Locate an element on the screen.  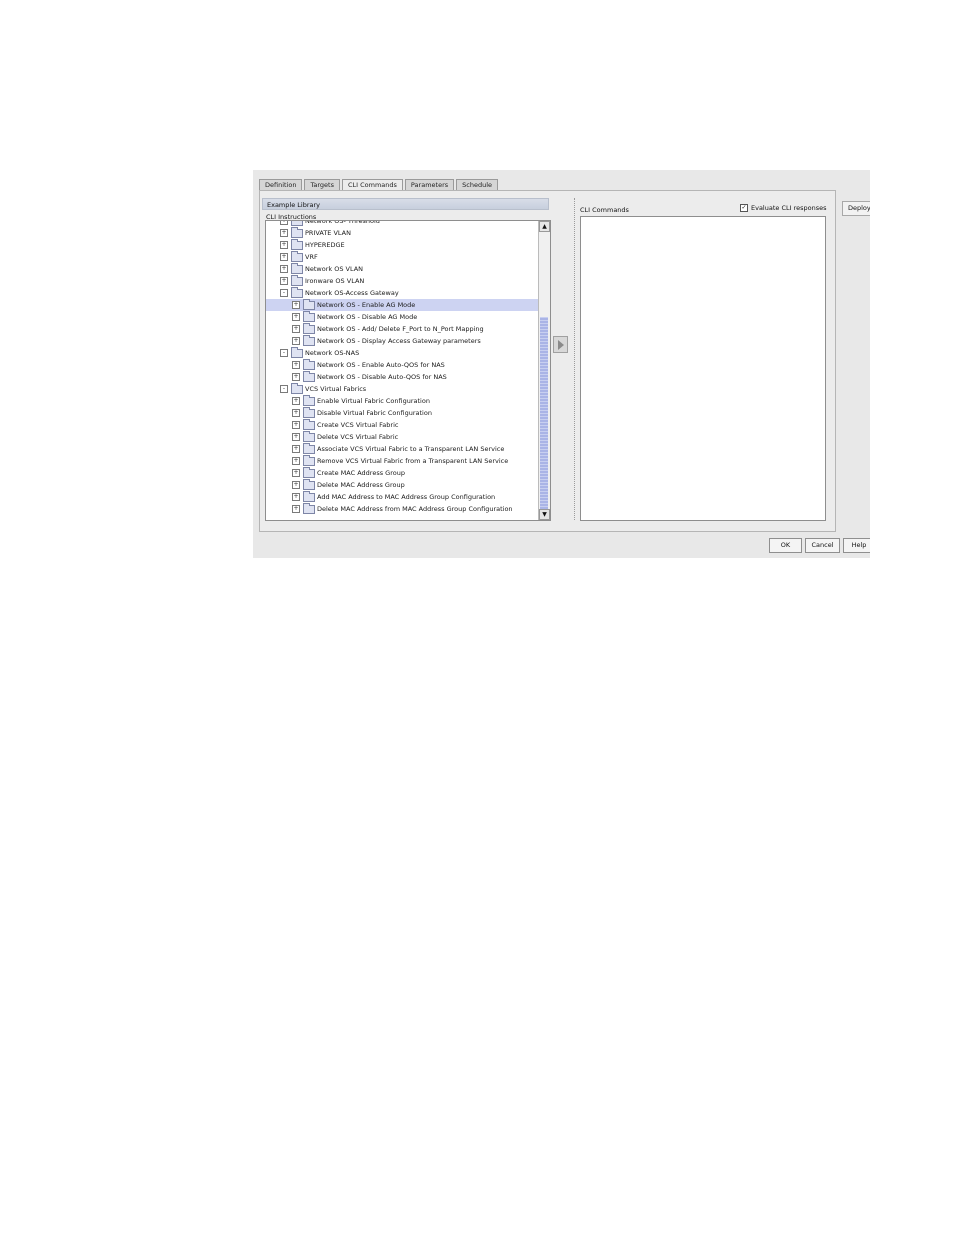
tree-item-label: Create MAC Address Group is located at coordinates (361, 473).